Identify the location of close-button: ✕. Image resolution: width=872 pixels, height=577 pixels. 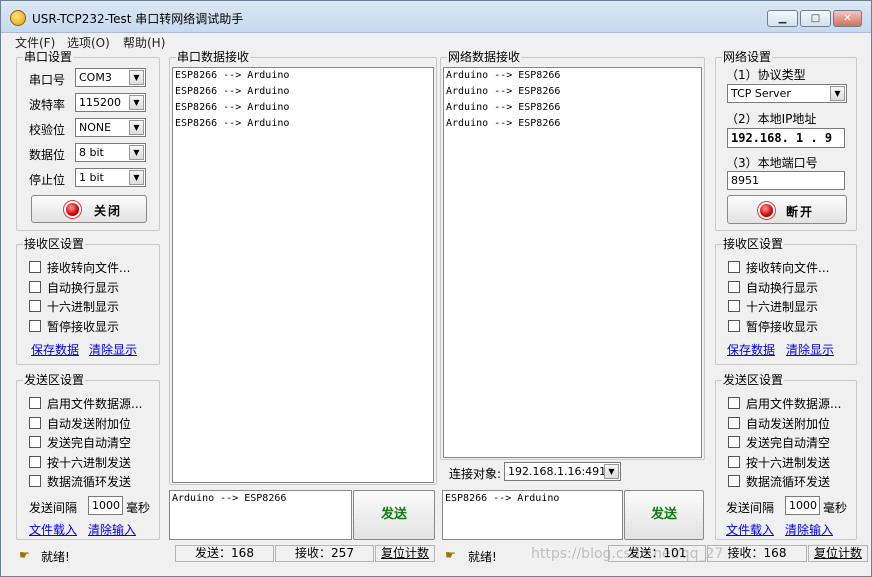
(847, 18).